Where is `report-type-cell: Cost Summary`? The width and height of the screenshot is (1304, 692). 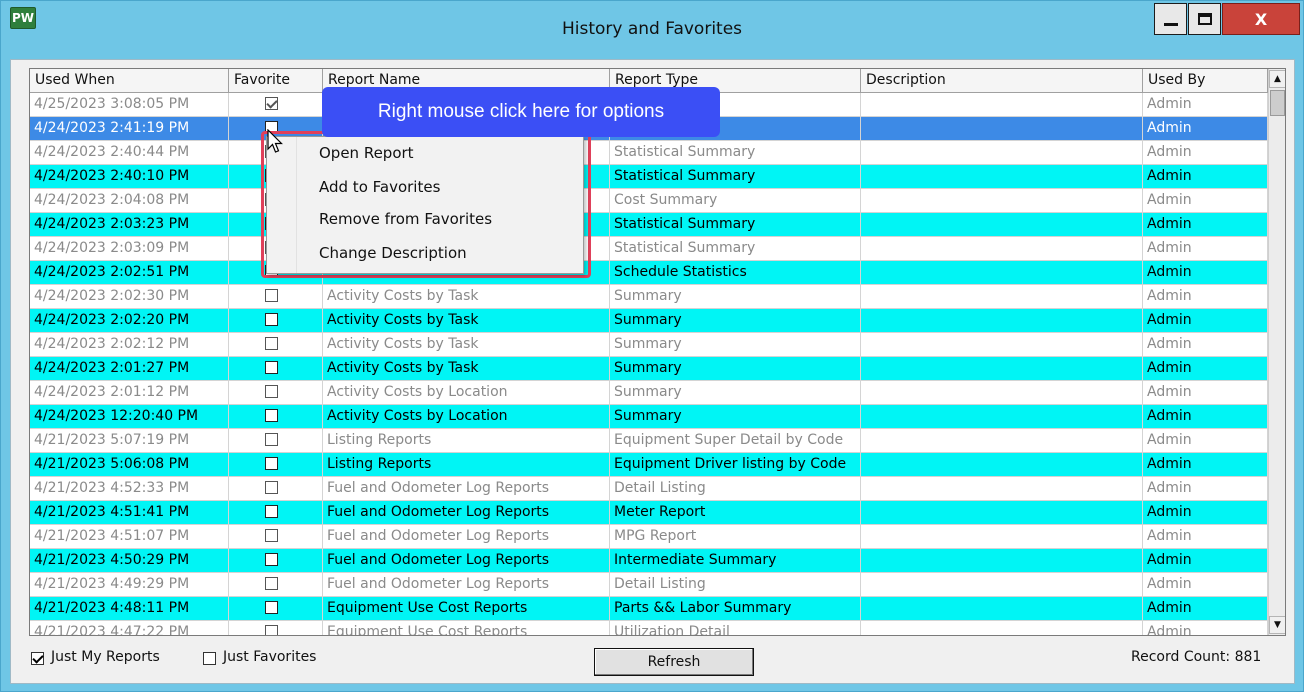 report-type-cell: Cost Summary is located at coordinates (735, 201).